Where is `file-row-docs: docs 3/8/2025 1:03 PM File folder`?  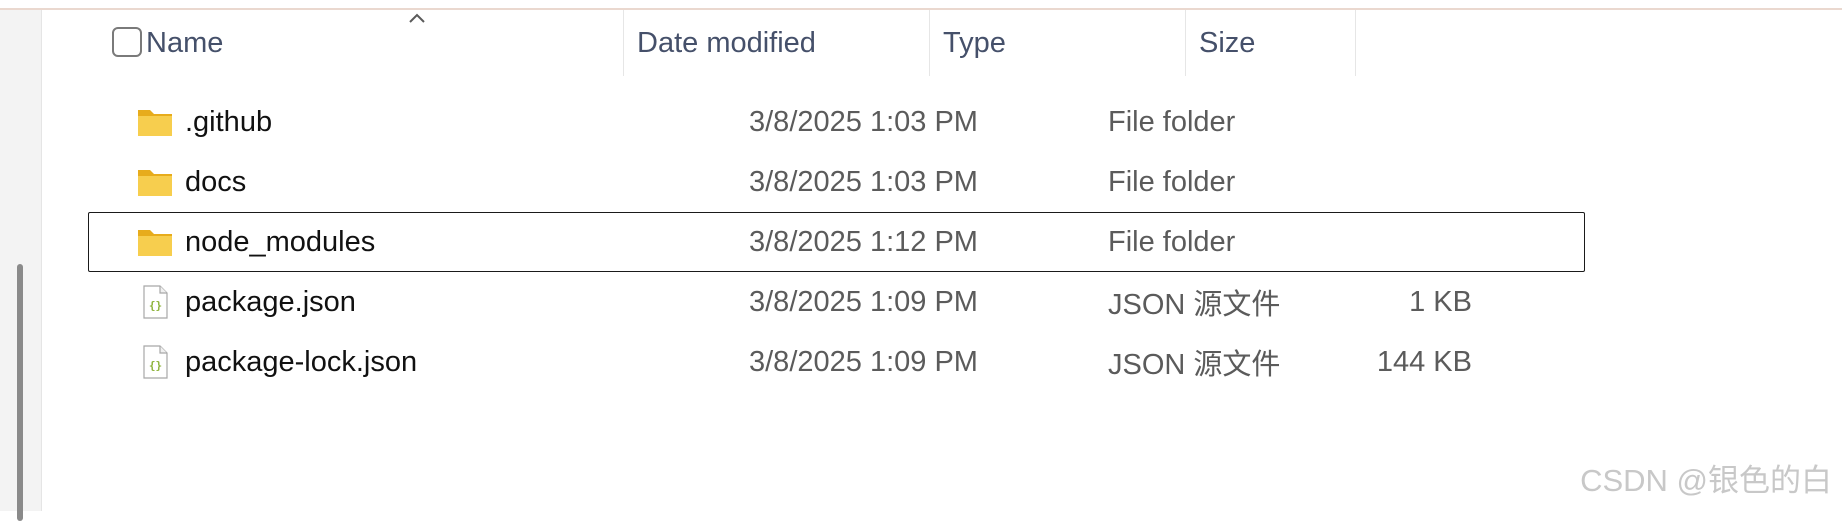
file-row-docs: docs 3/8/2025 1:03 PM File folder is located at coordinates (822, 182).